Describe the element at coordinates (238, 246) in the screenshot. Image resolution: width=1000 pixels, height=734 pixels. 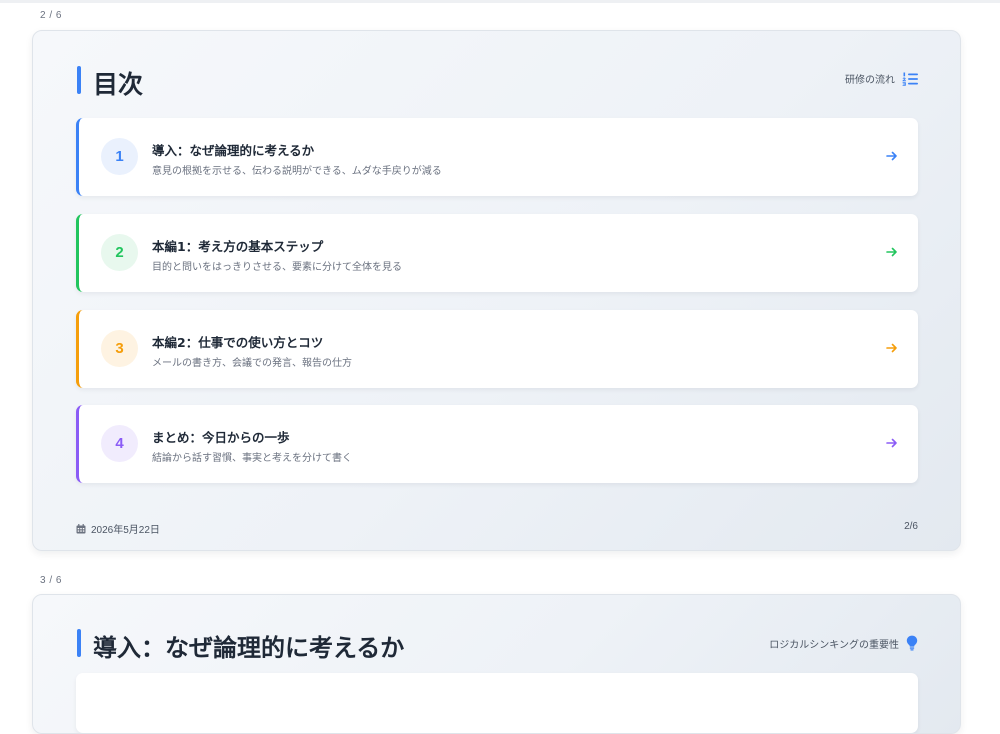
I see `toc-item-title: 本編1：考え方の基本ステップ` at that location.